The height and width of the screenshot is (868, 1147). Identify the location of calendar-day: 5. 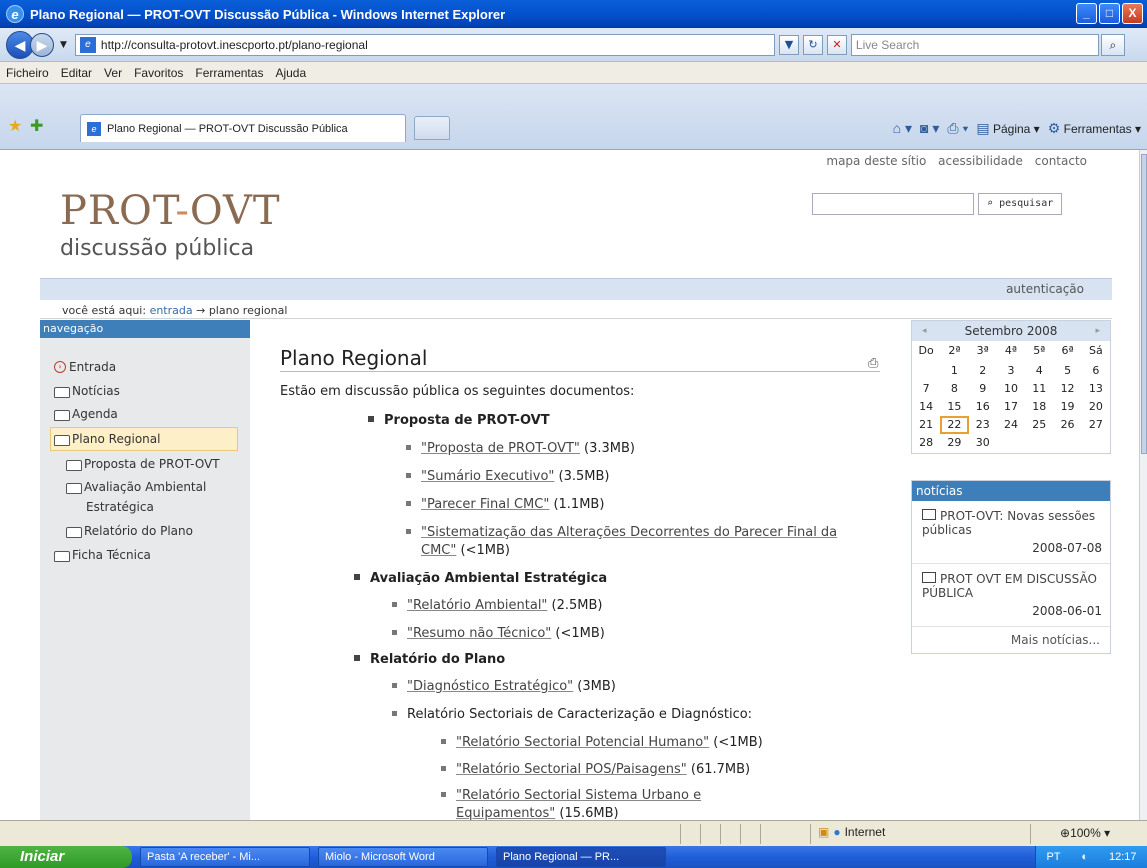
(1067, 371).